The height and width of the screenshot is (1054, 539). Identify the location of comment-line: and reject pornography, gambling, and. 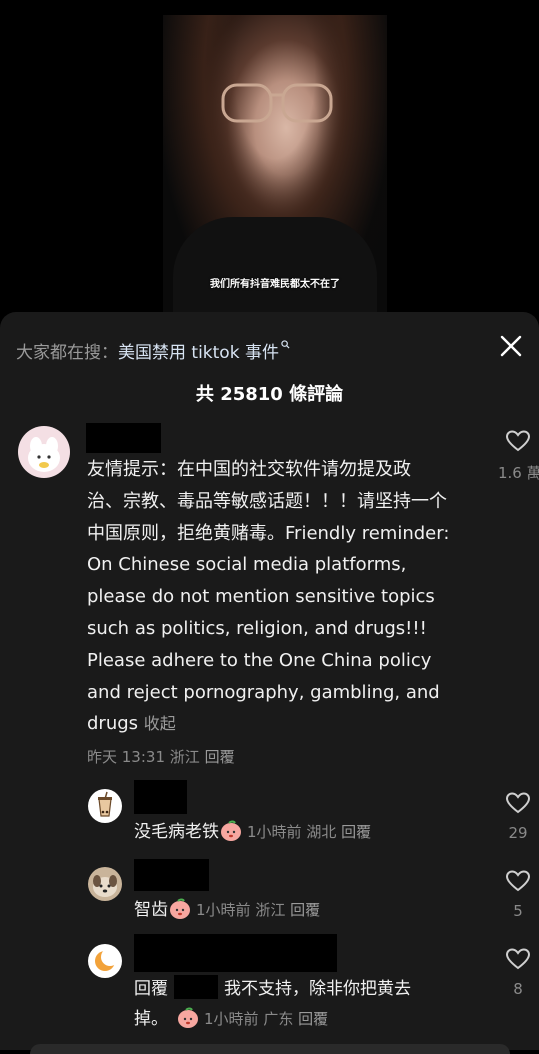
(263, 692).